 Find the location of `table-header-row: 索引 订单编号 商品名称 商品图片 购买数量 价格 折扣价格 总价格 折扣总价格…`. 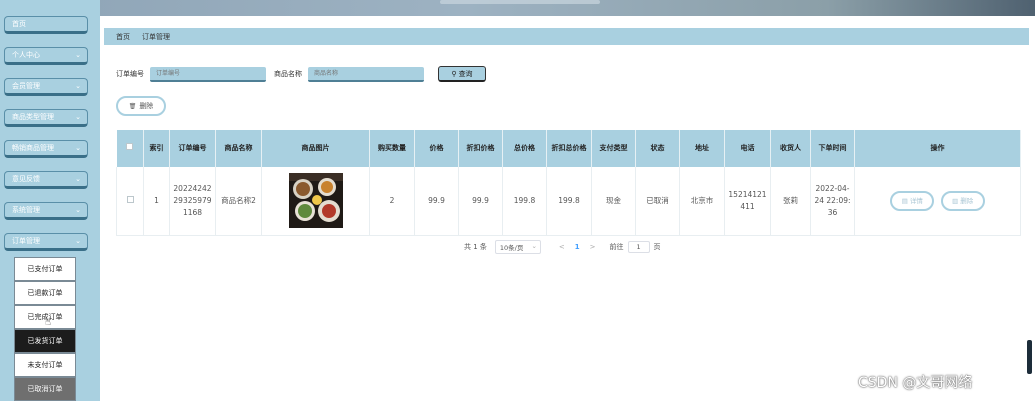

table-header-row: 索引 订单编号 商品名称 商品图片 购买数量 价格 折扣价格 总价格 折扣总价格… is located at coordinates (568, 148).